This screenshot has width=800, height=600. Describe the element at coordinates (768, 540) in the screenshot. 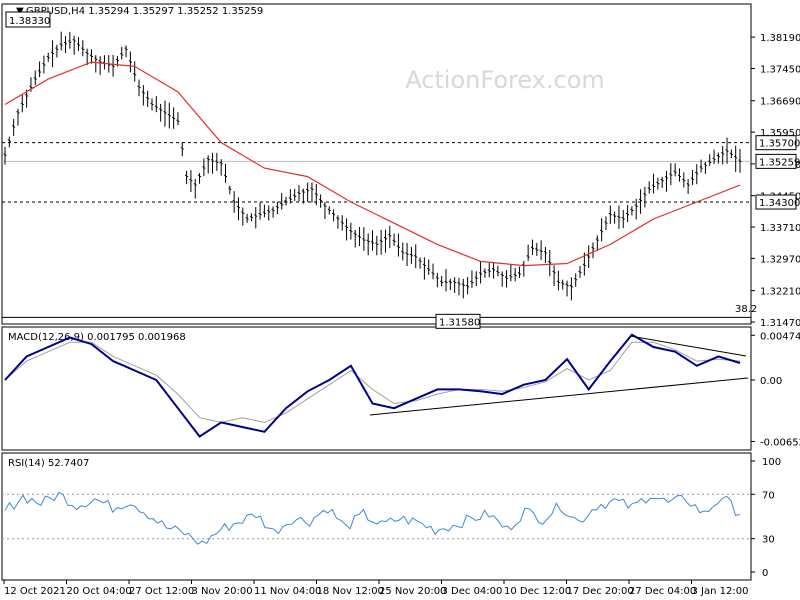

I see `rsi-tick-label: 30` at that location.